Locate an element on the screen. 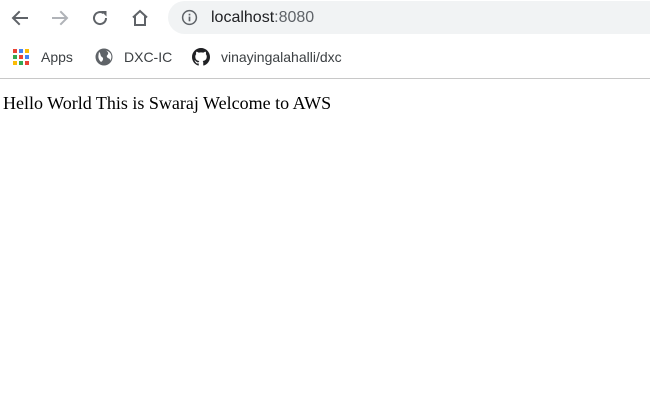  arrow-left-icon is located at coordinates (19, 18).